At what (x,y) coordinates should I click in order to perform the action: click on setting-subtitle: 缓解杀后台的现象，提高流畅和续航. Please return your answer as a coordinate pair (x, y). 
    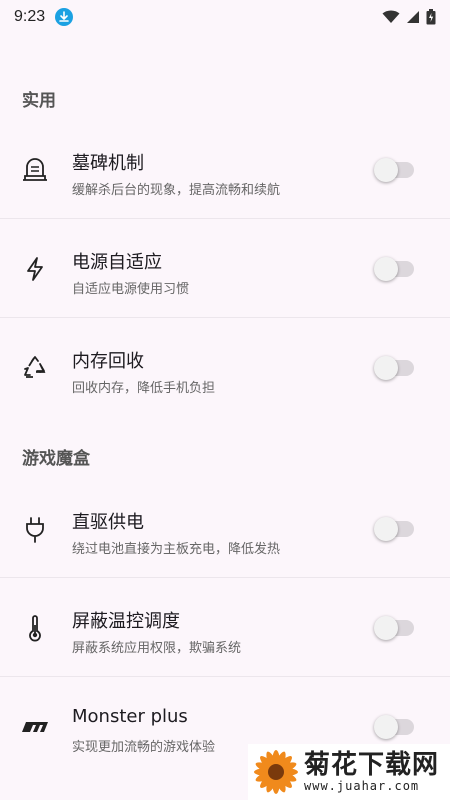
    Looking at the image, I should click on (176, 190).